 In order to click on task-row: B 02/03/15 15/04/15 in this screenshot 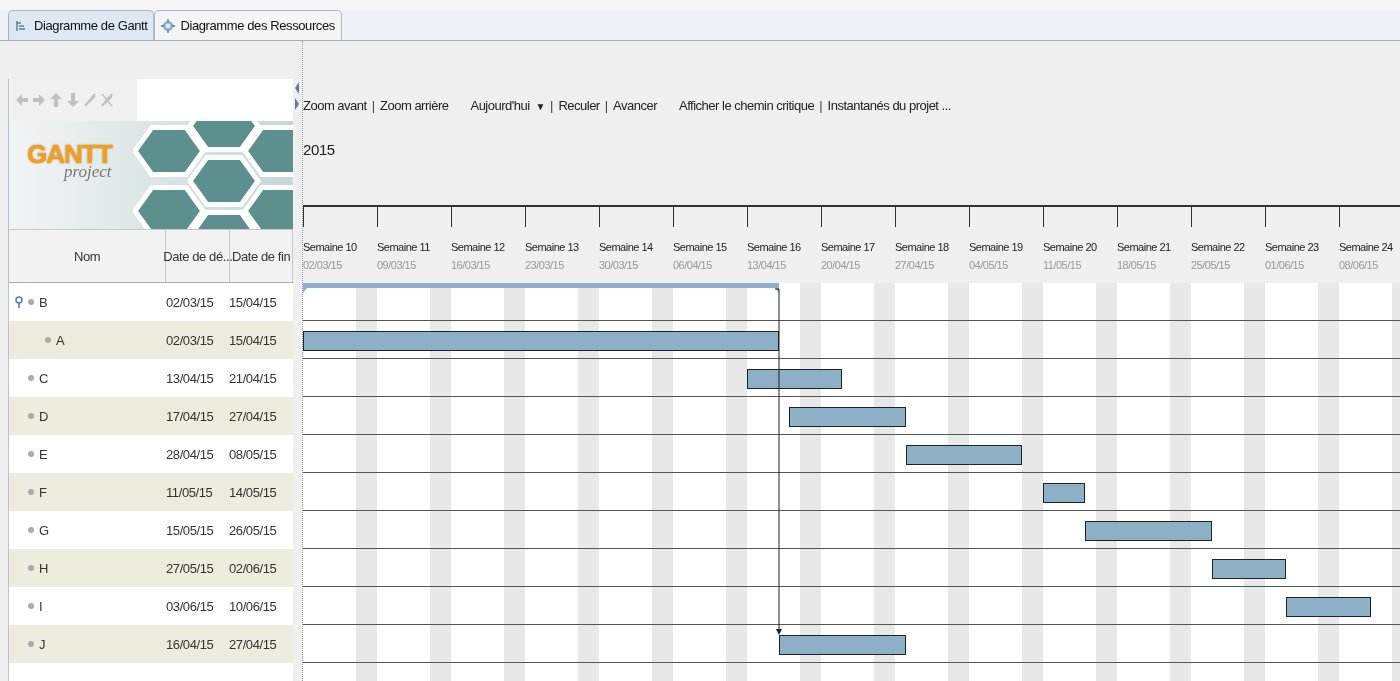, I will do `click(151, 302)`.